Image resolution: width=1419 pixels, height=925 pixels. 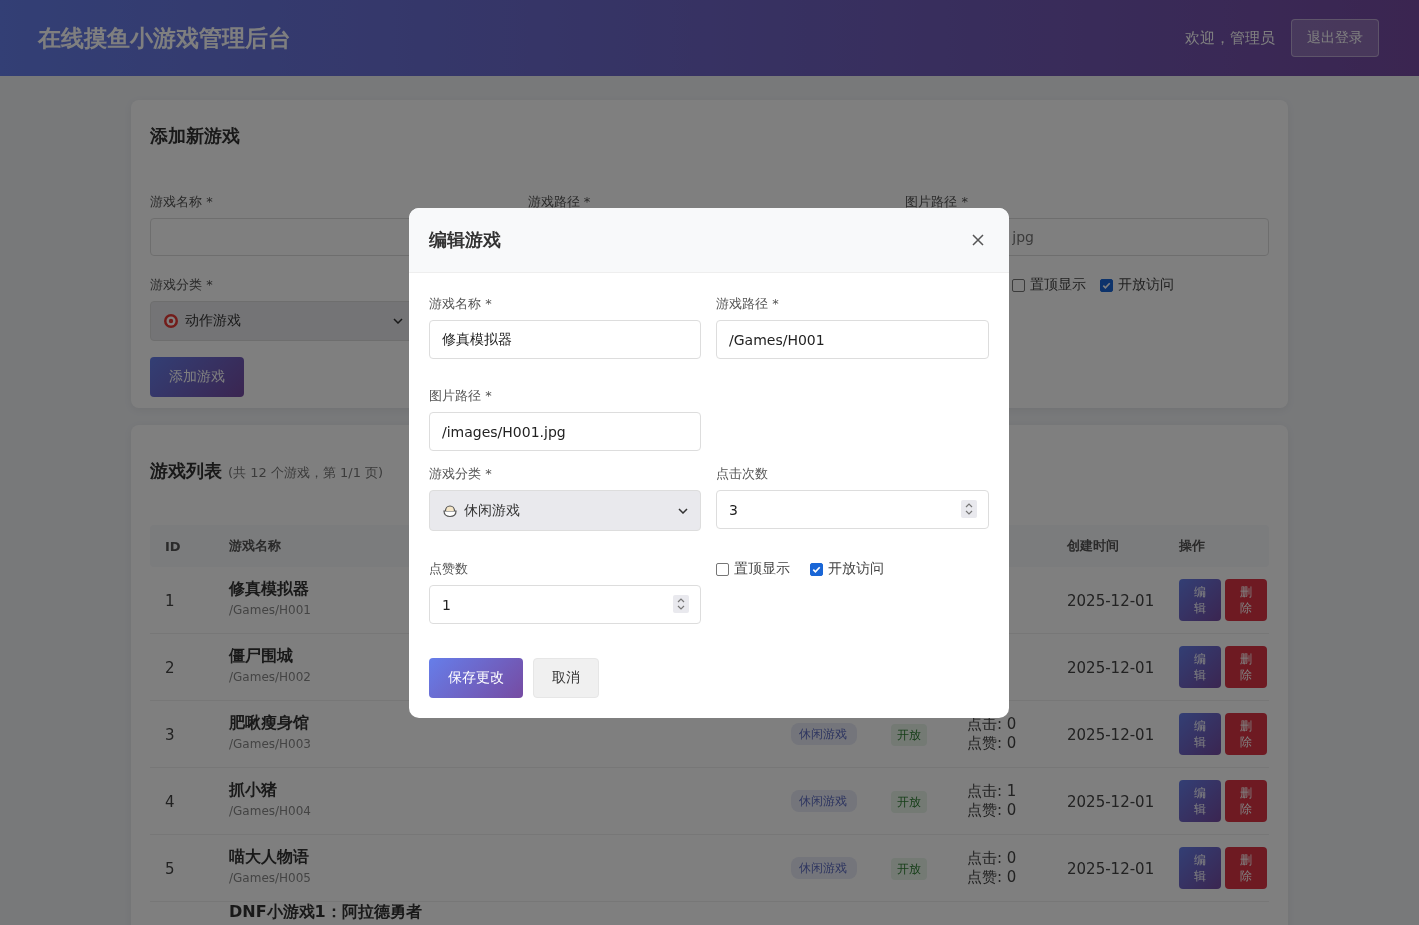 What do you see at coordinates (449, 569) in the screenshot?
I see `field-label: 点赞数` at bounding box center [449, 569].